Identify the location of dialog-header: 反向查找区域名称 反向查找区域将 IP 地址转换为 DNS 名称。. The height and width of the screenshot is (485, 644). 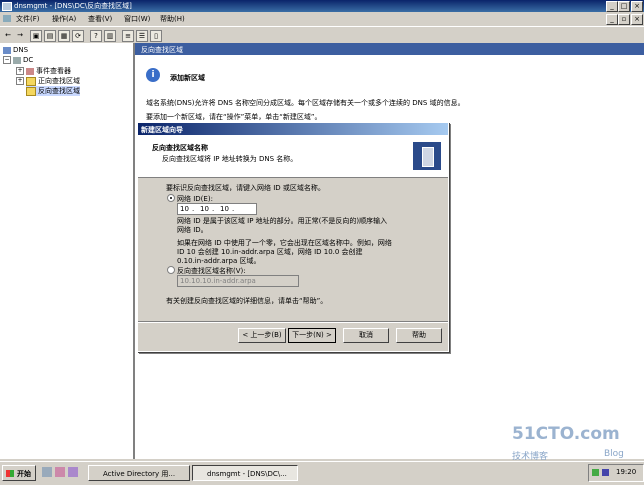
(293, 156).